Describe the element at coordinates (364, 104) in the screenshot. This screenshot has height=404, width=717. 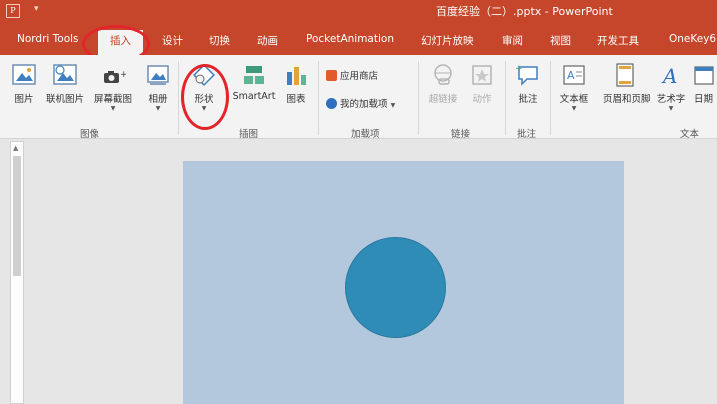
I see `my-addins-label: 我的加载项` at that location.